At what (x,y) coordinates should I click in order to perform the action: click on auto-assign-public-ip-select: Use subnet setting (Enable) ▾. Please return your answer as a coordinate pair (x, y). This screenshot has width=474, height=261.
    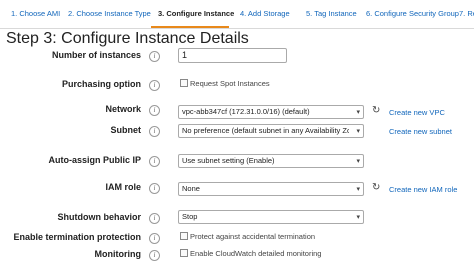
    Looking at the image, I should click on (271, 161).